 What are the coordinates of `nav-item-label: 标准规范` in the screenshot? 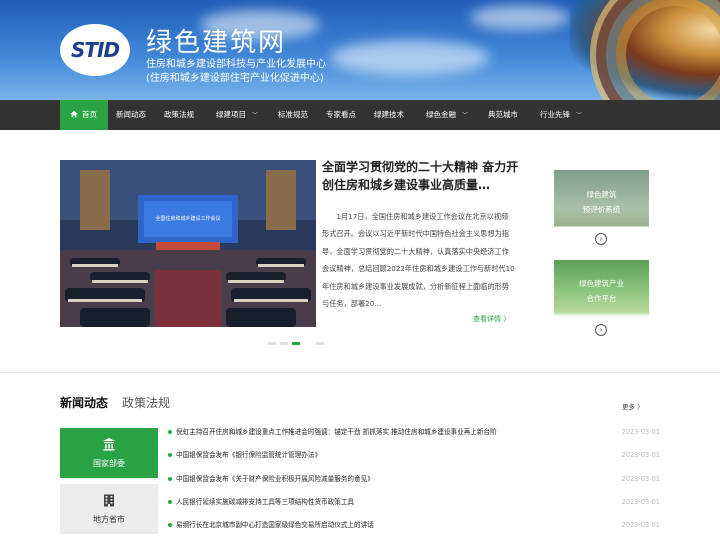 It's located at (293, 114).